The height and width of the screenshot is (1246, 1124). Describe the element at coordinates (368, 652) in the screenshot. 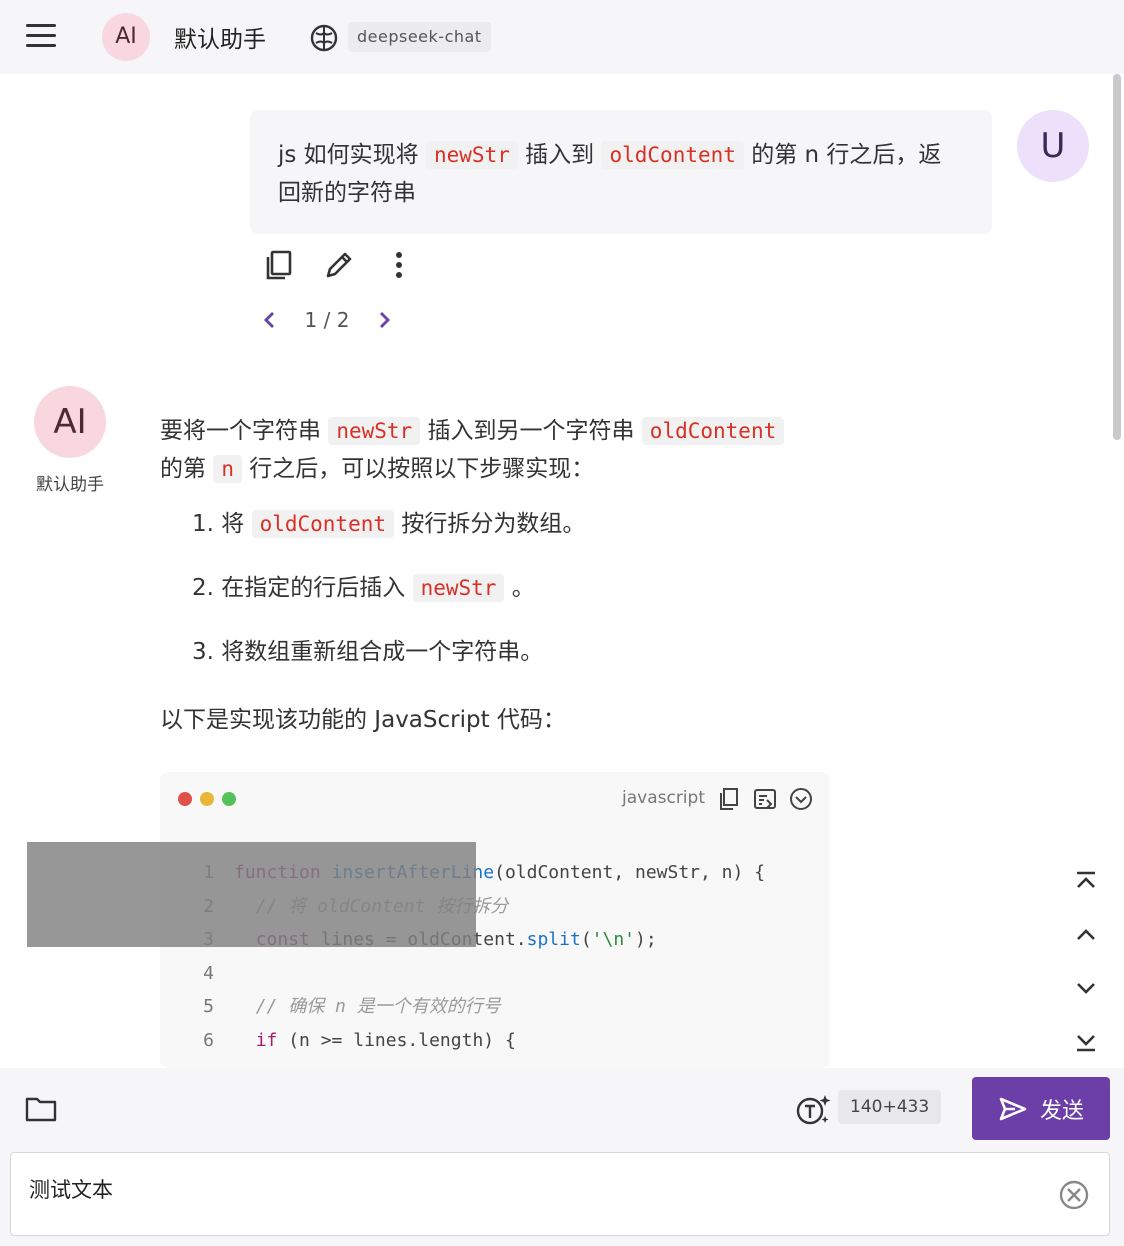

I see `list-item: 3. 将数组重新组合成一个字符串。` at that location.